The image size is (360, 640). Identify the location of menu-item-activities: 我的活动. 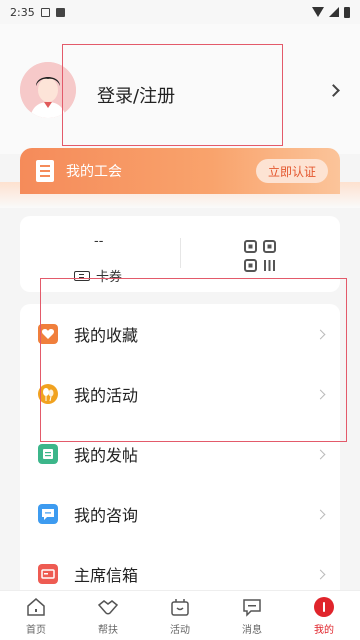
(180, 394).